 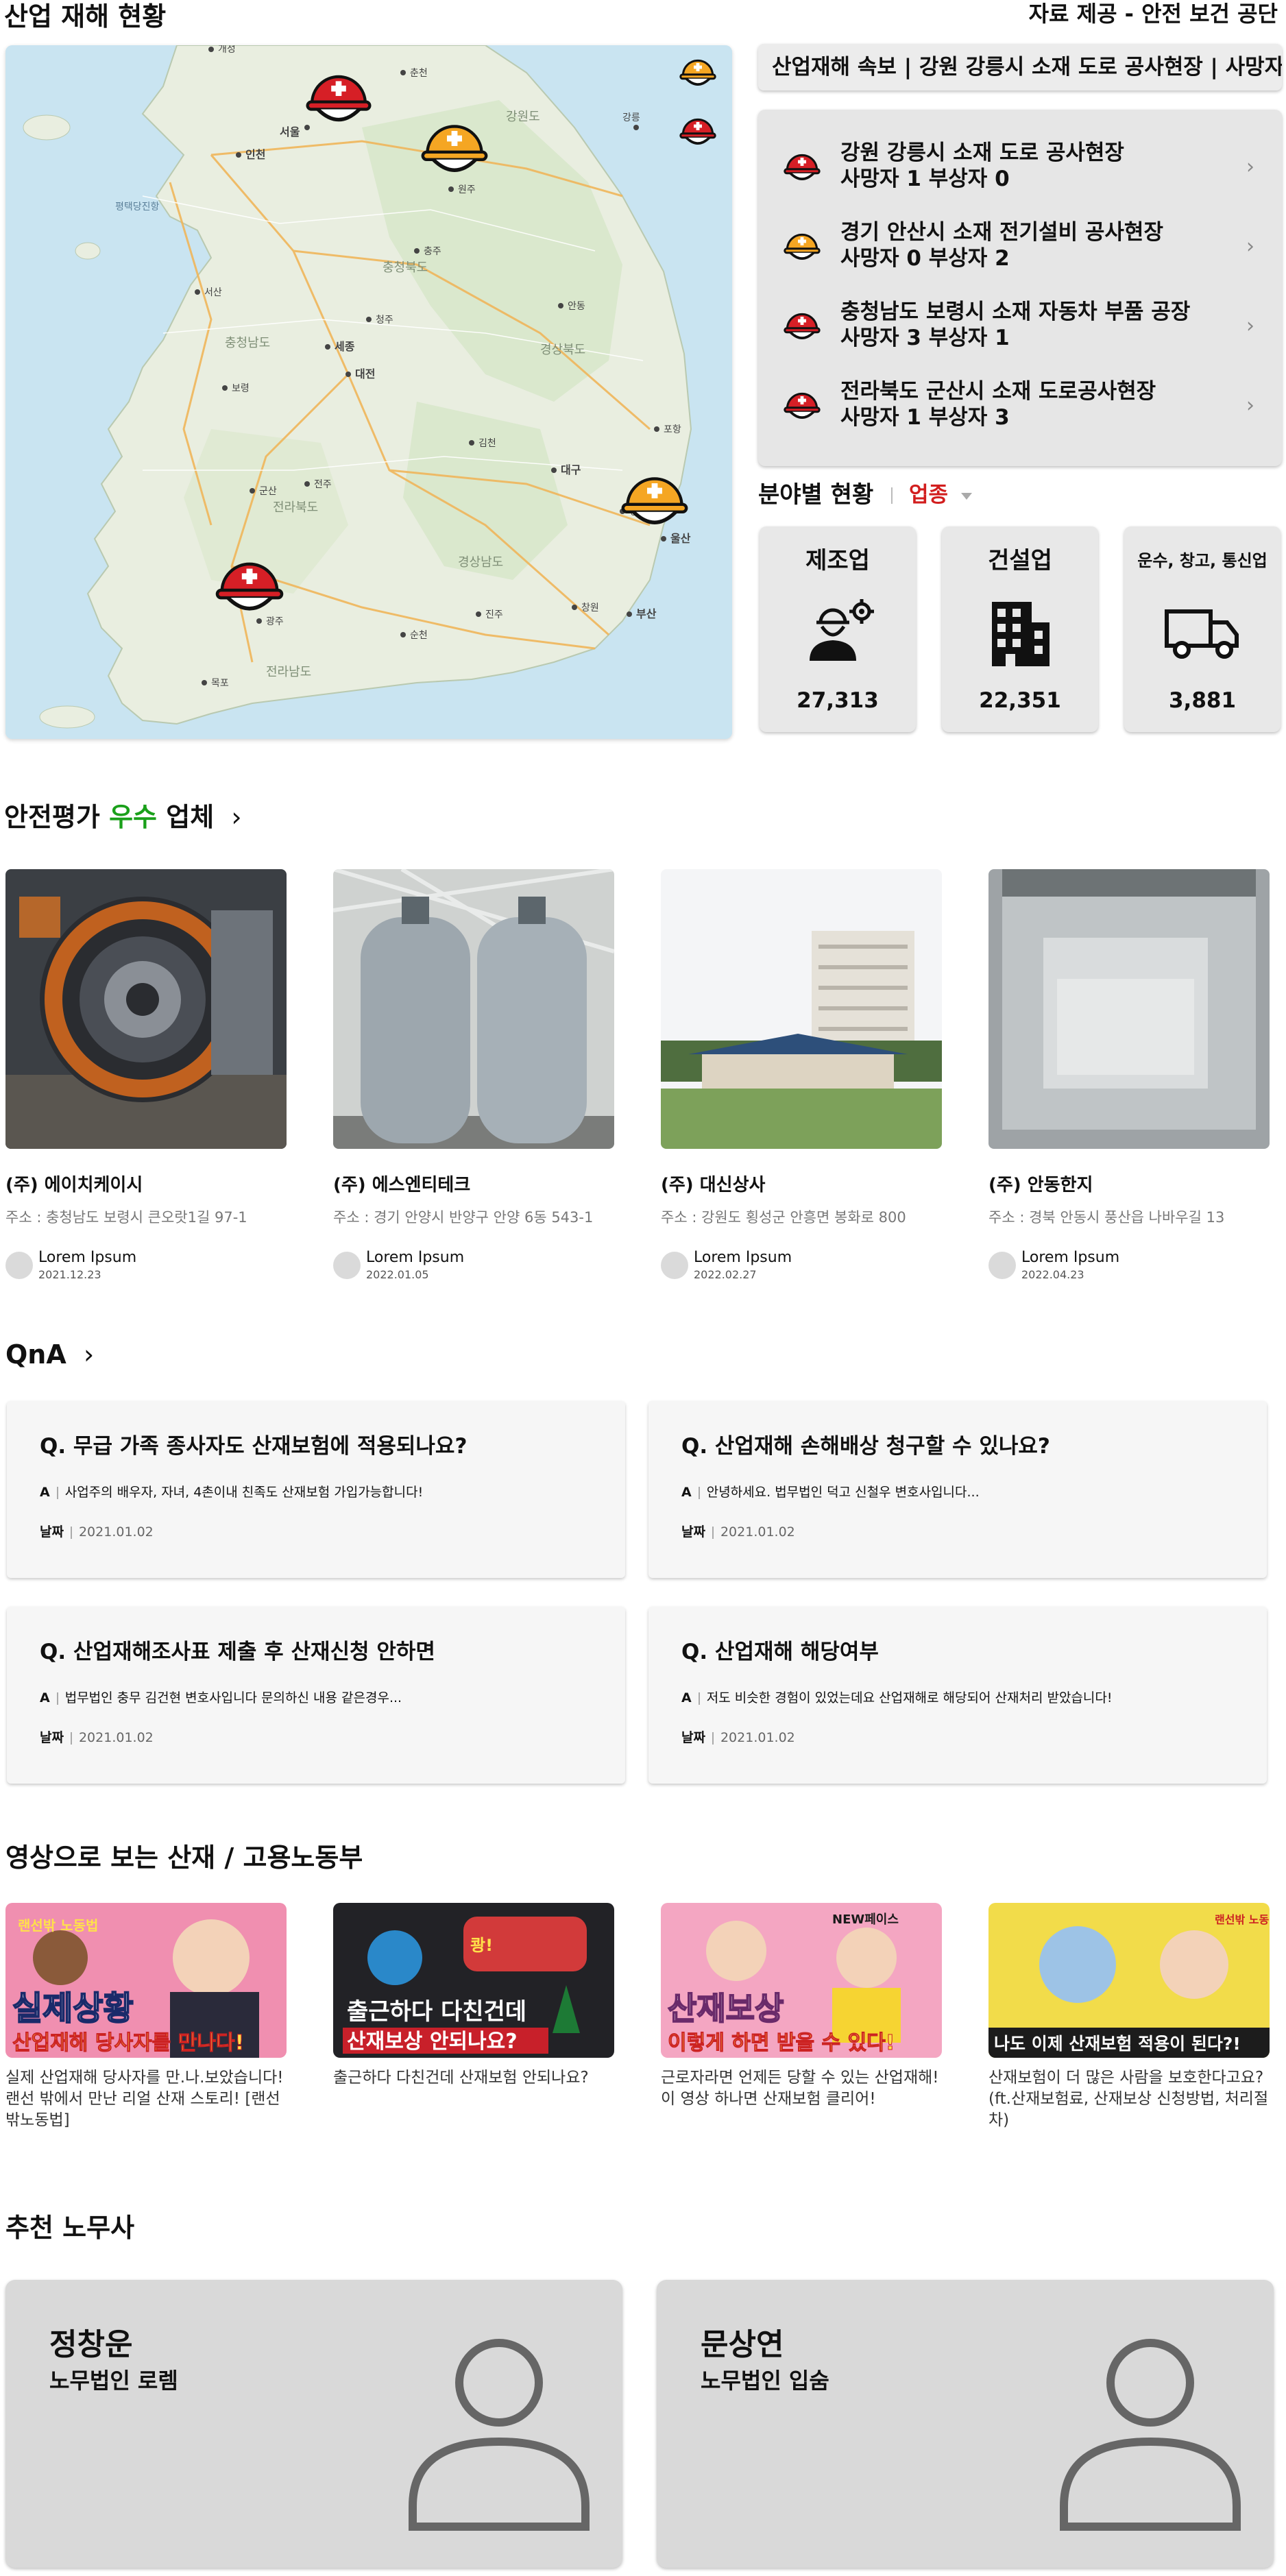 I want to click on thumb-subtitle: 이렇게 하면 받을 수 있다!, so click(x=781, y=2043).